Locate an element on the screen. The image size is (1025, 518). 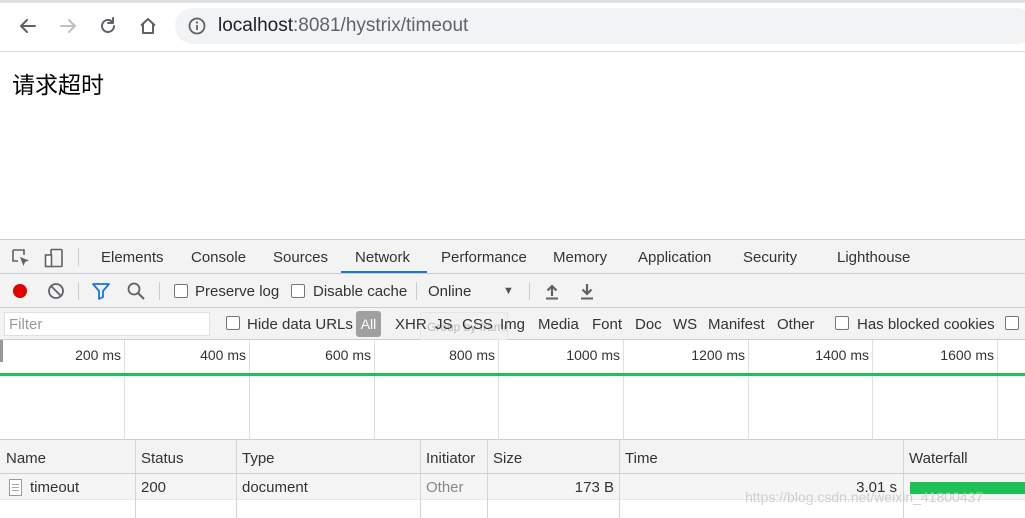
device-toolbar-icon is located at coordinates (54, 258).